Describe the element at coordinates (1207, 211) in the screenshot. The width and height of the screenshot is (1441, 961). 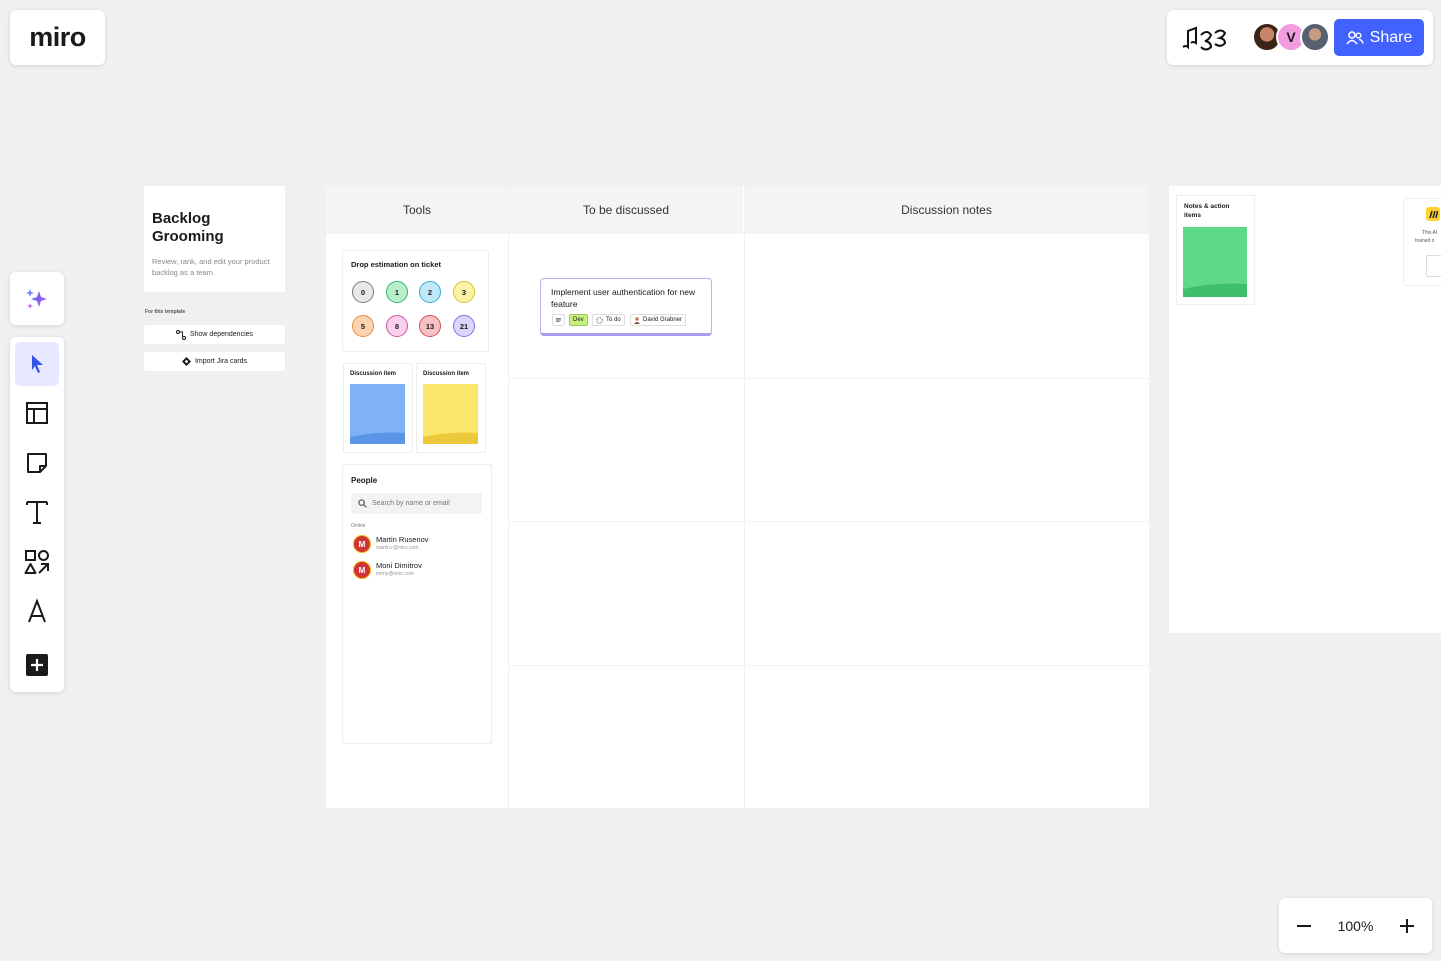
I see `notes-title: Notes & action items` at that location.